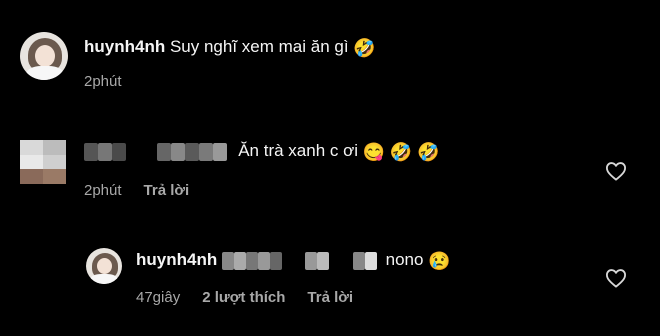  What do you see at coordinates (243, 297) in the screenshot?
I see `likes-count-link: 2 lượt thích` at bounding box center [243, 297].